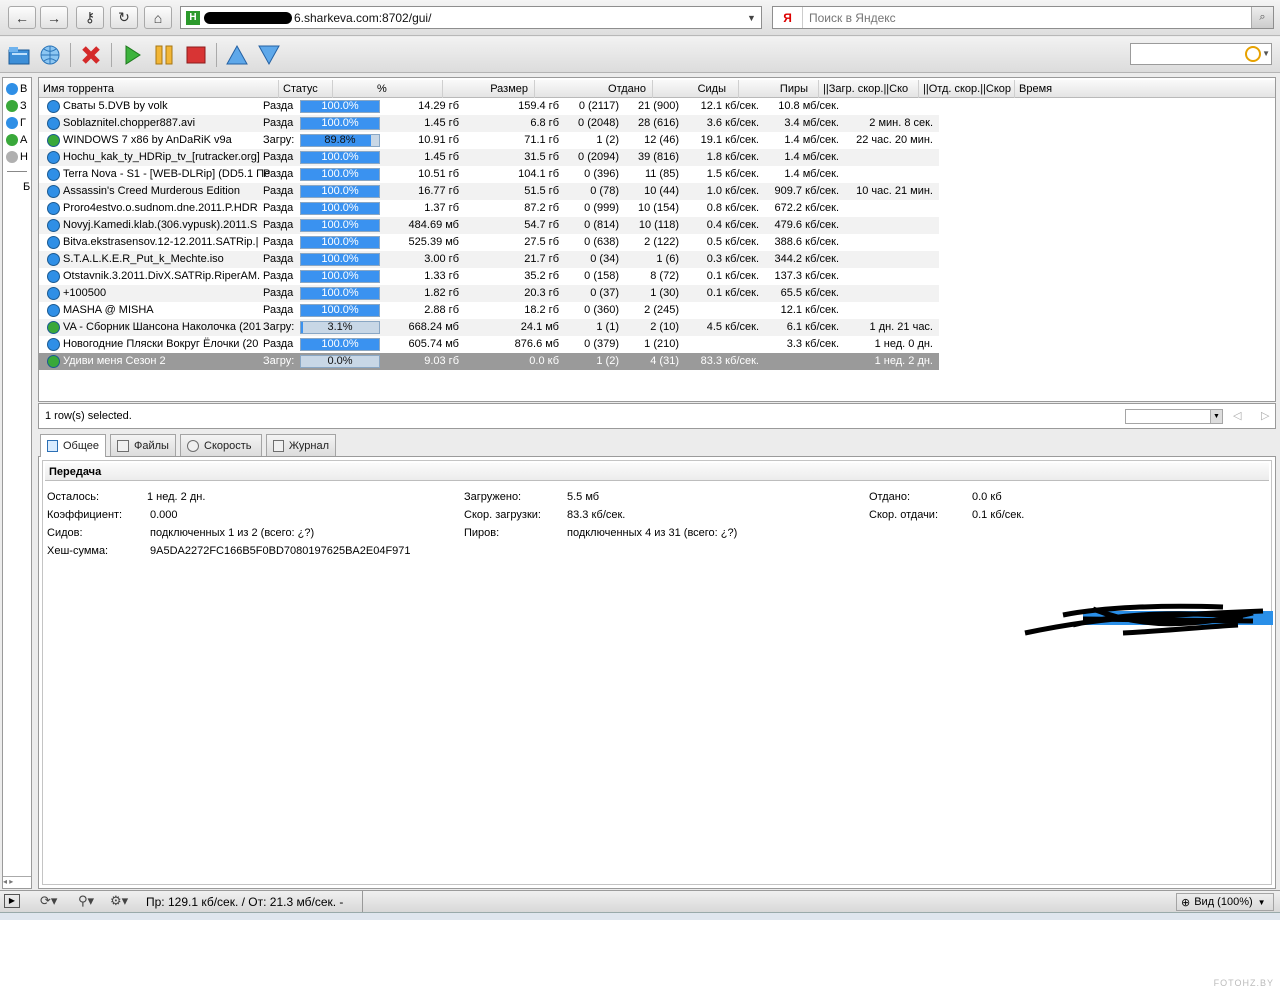  I want to click on sidebar-item-completed: Г, so click(19, 123).